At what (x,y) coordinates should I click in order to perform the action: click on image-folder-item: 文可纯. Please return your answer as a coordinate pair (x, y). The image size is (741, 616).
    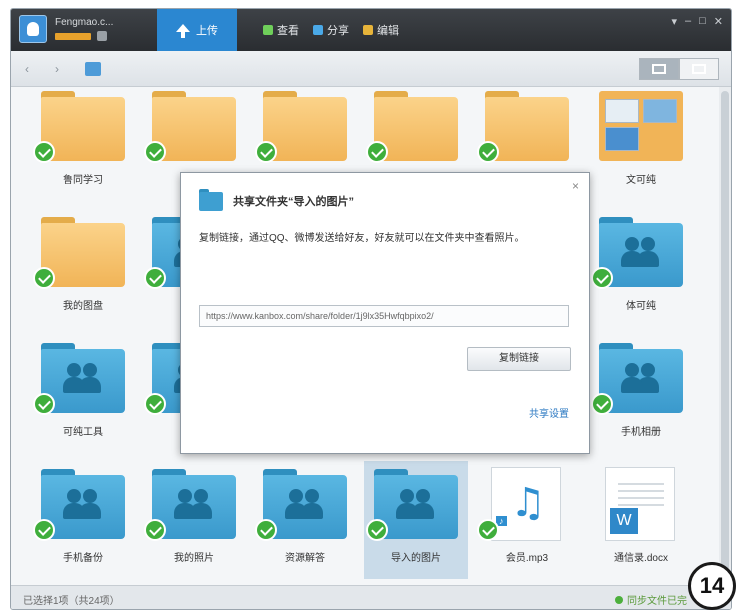
    Looking at the image, I should click on (641, 144).